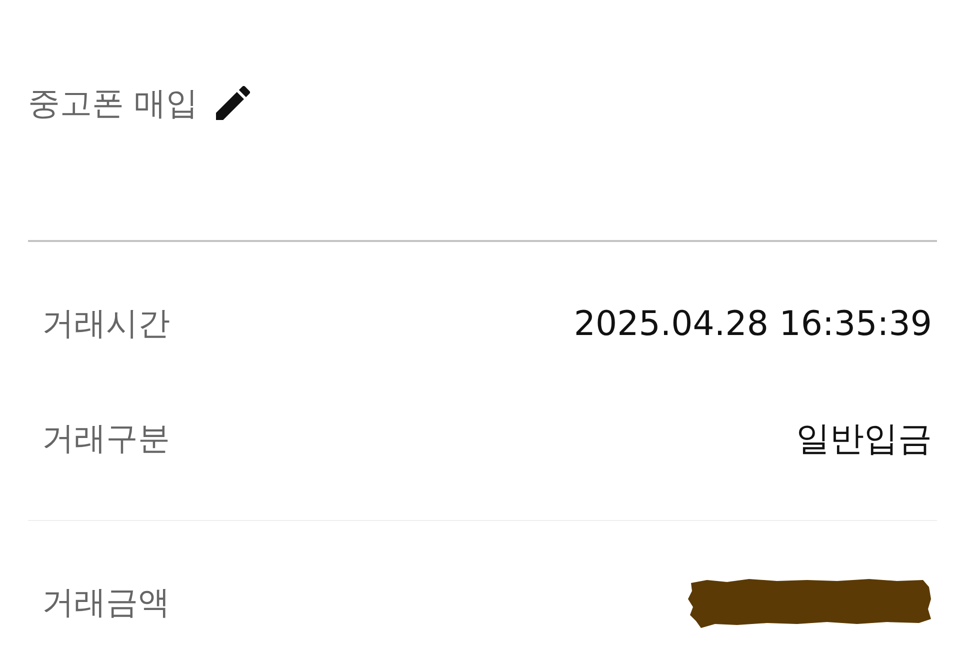 The image size is (960, 667). Describe the element at coordinates (233, 103) in the screenshot. I see `edit-icon` at that location.